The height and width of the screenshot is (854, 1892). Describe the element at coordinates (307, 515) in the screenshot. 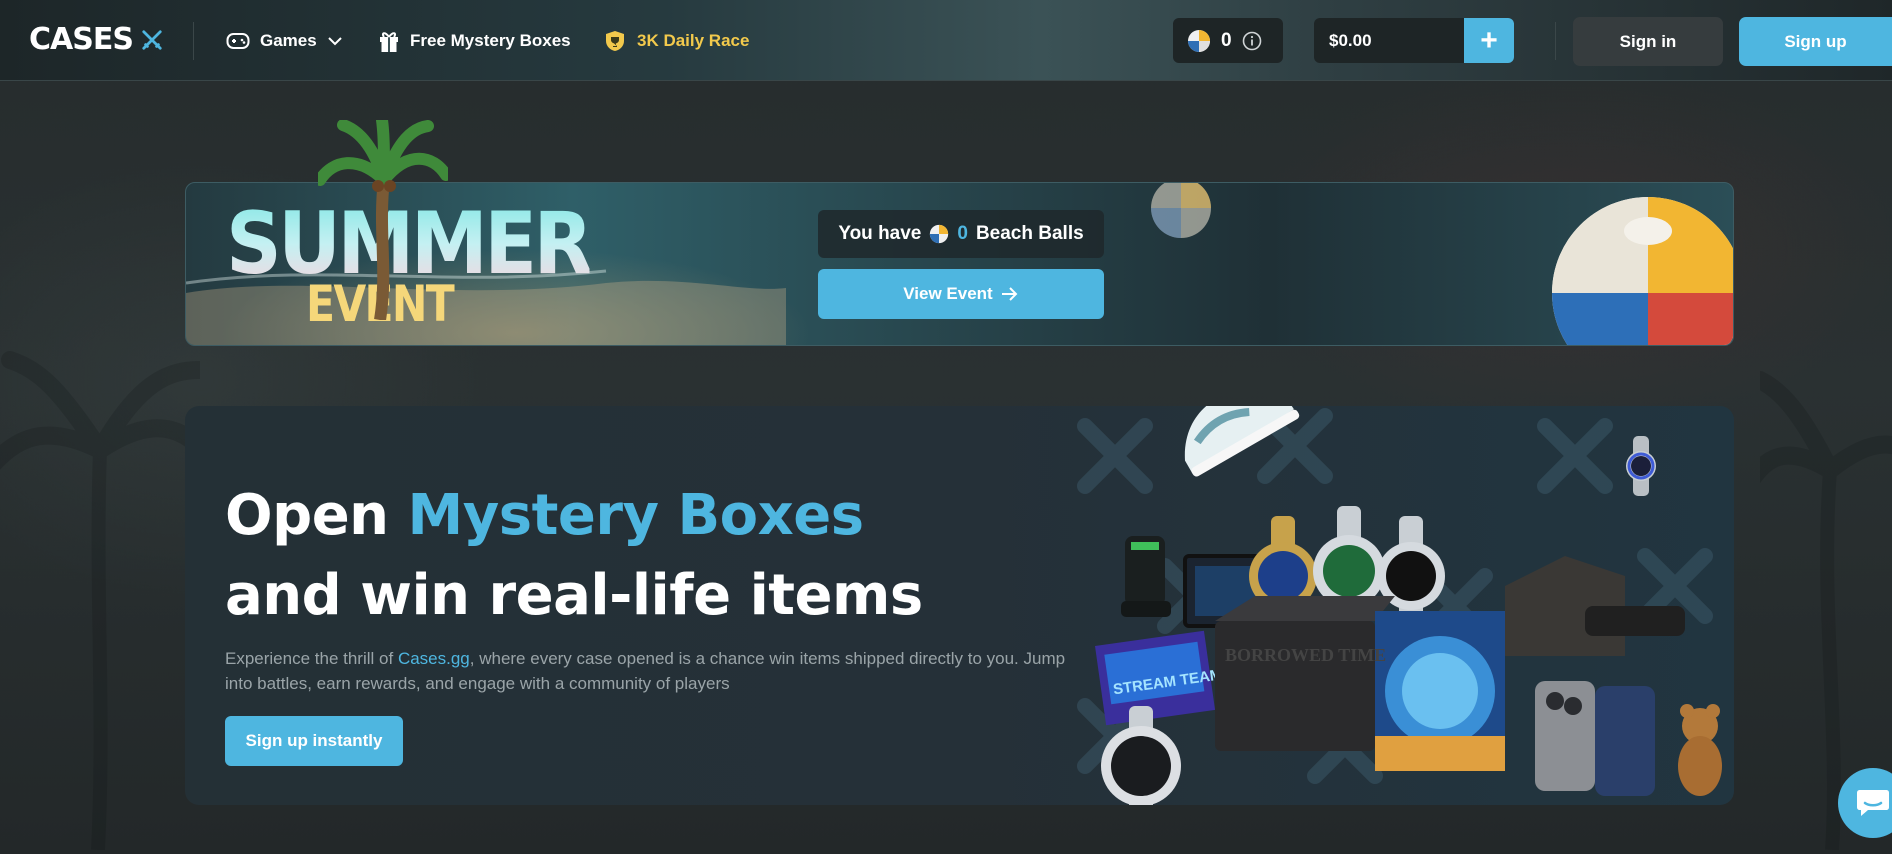

I see `hero-title-prefix: Open` at that location.